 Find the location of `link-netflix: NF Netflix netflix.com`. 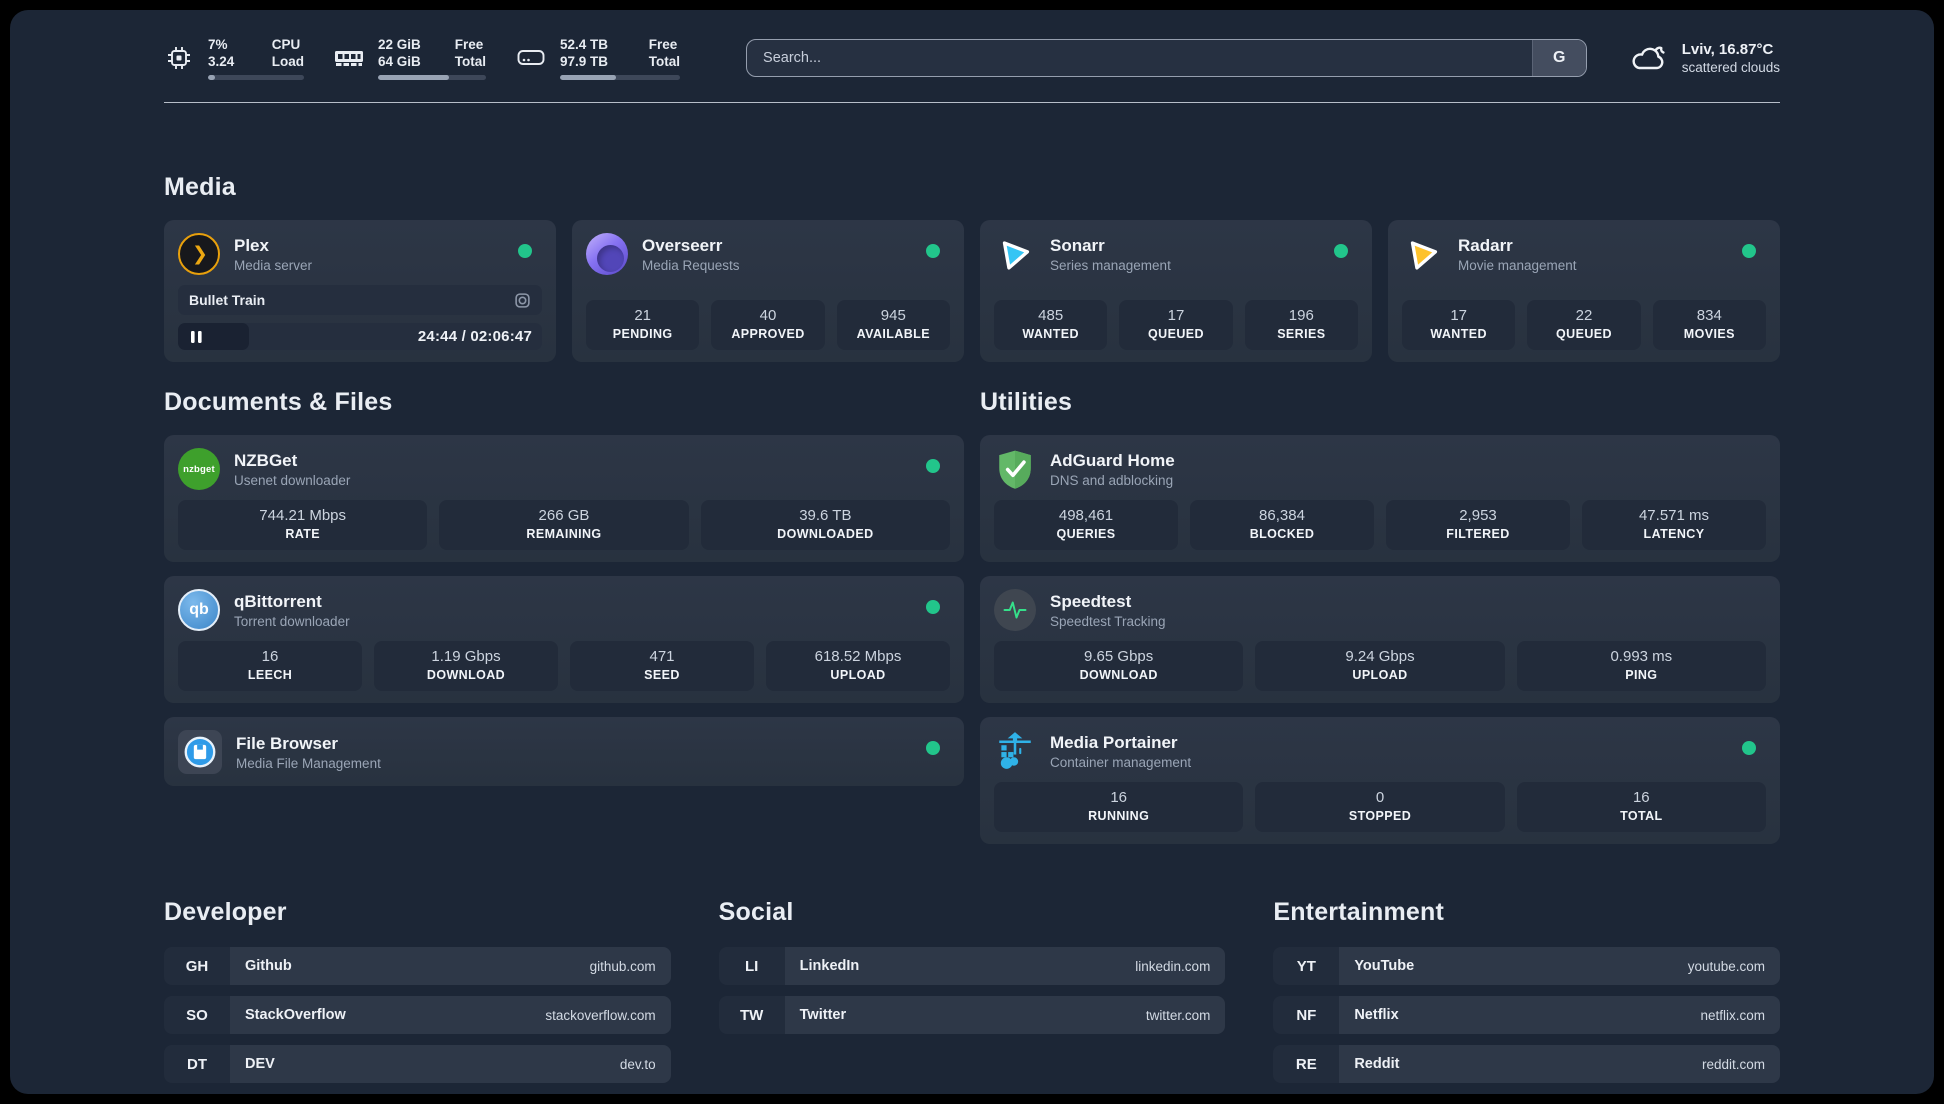

link-netflix: NF Netflix netflix.com is located at coordinates (1526, 1015).